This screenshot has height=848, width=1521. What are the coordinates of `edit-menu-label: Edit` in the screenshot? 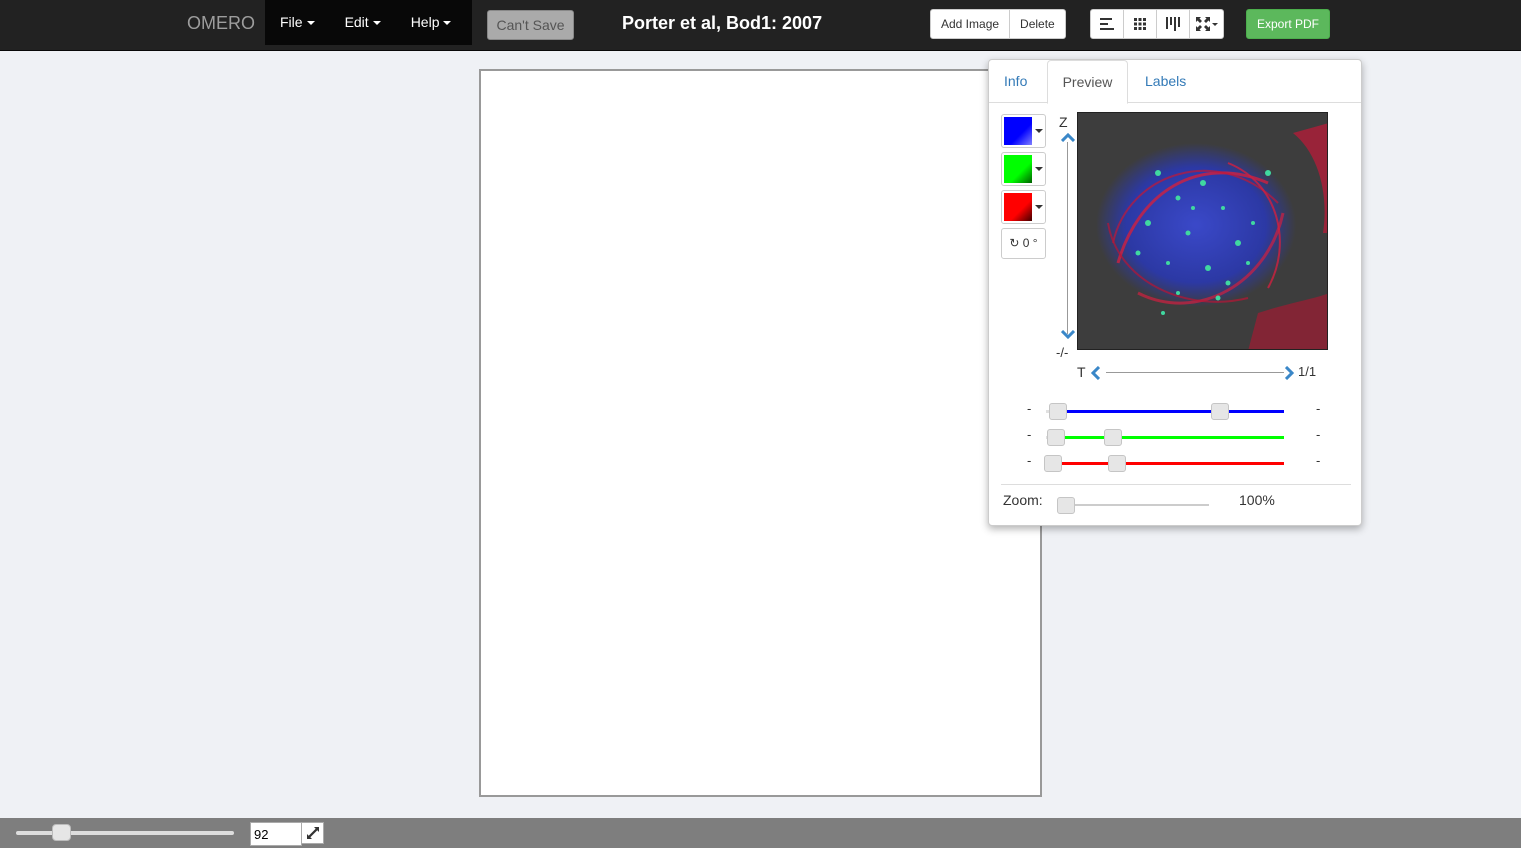 It's located at (356, 22).